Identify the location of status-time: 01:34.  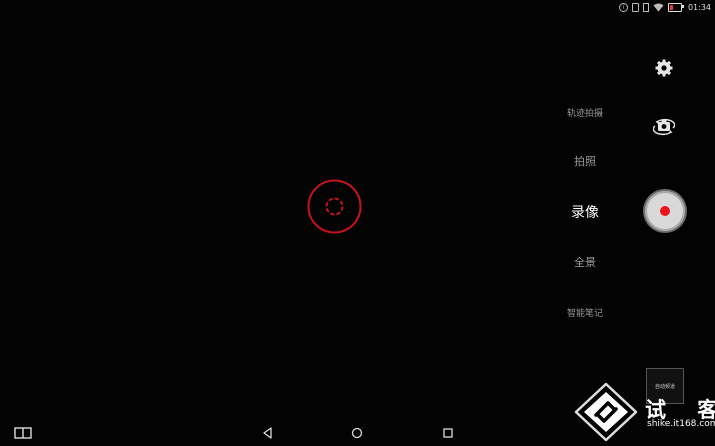
(699, 7).